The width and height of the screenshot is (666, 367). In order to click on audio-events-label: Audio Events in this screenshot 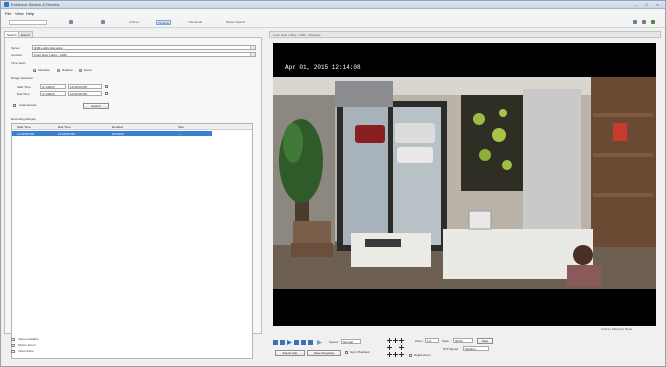, I will do `click(28, 105)`.